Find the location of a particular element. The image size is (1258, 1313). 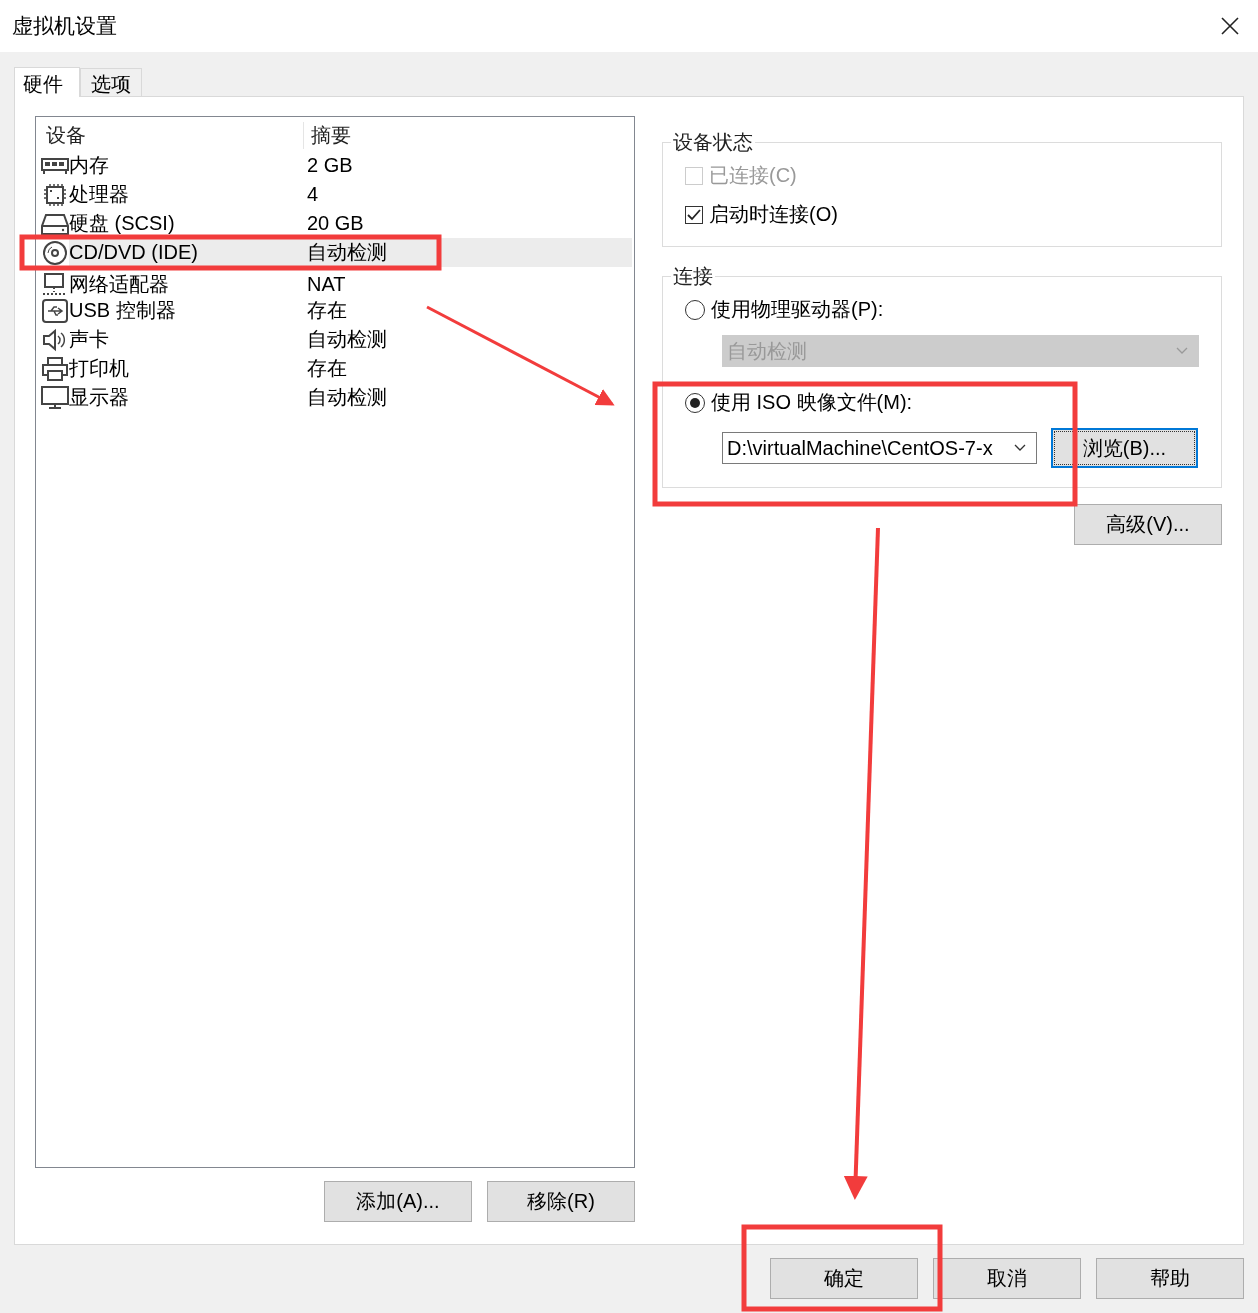

radio-label: 使用 ISO 映像文件(M): is located at coordinates (812, 402).